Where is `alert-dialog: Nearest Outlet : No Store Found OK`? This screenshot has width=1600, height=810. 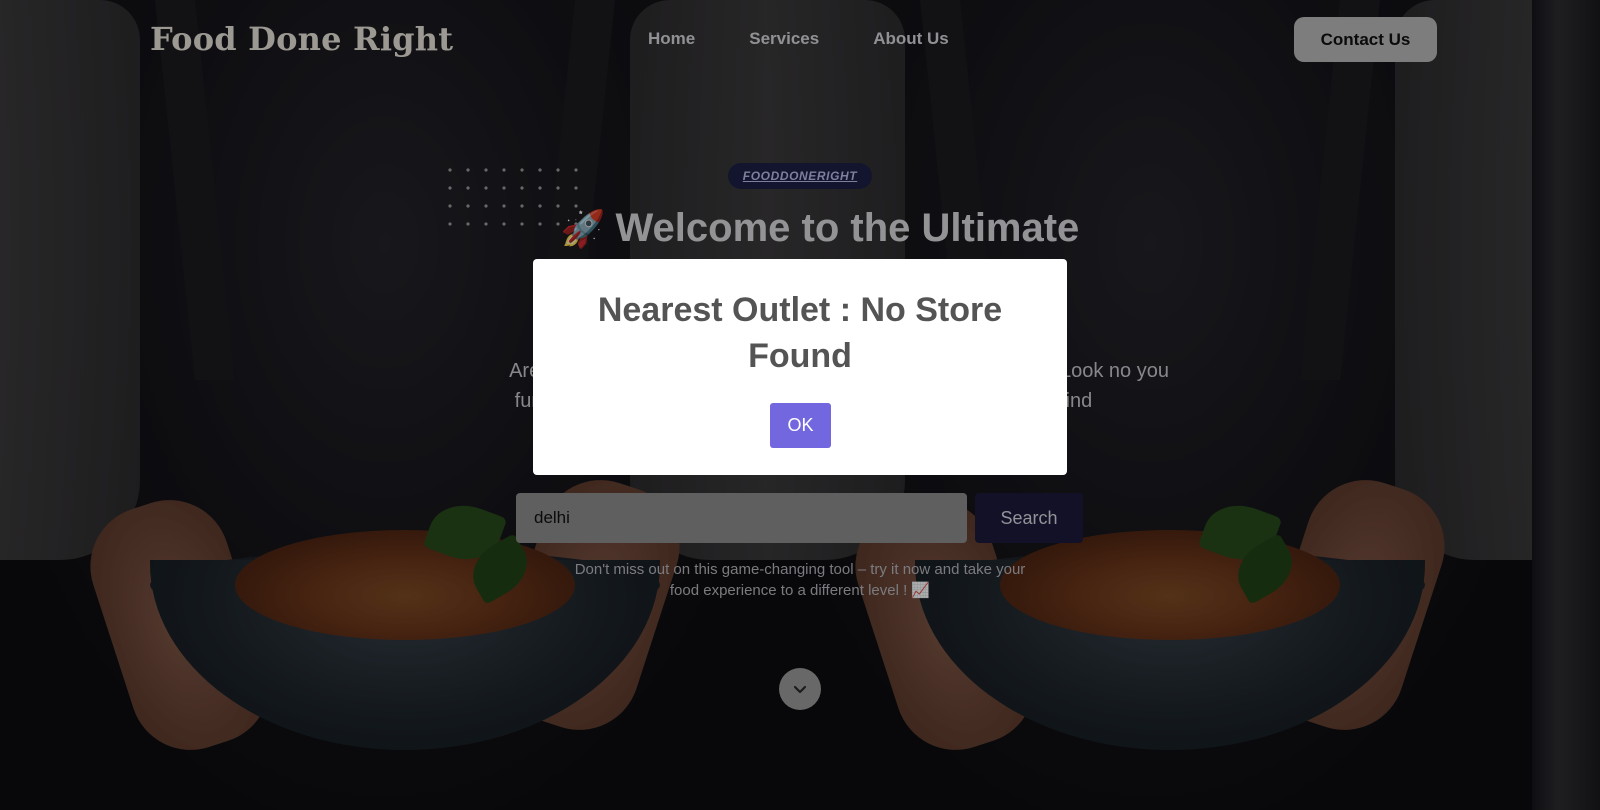
alert-dialog: Nearest Outlet : No Store Found OK is located at coordinates (800, 367).